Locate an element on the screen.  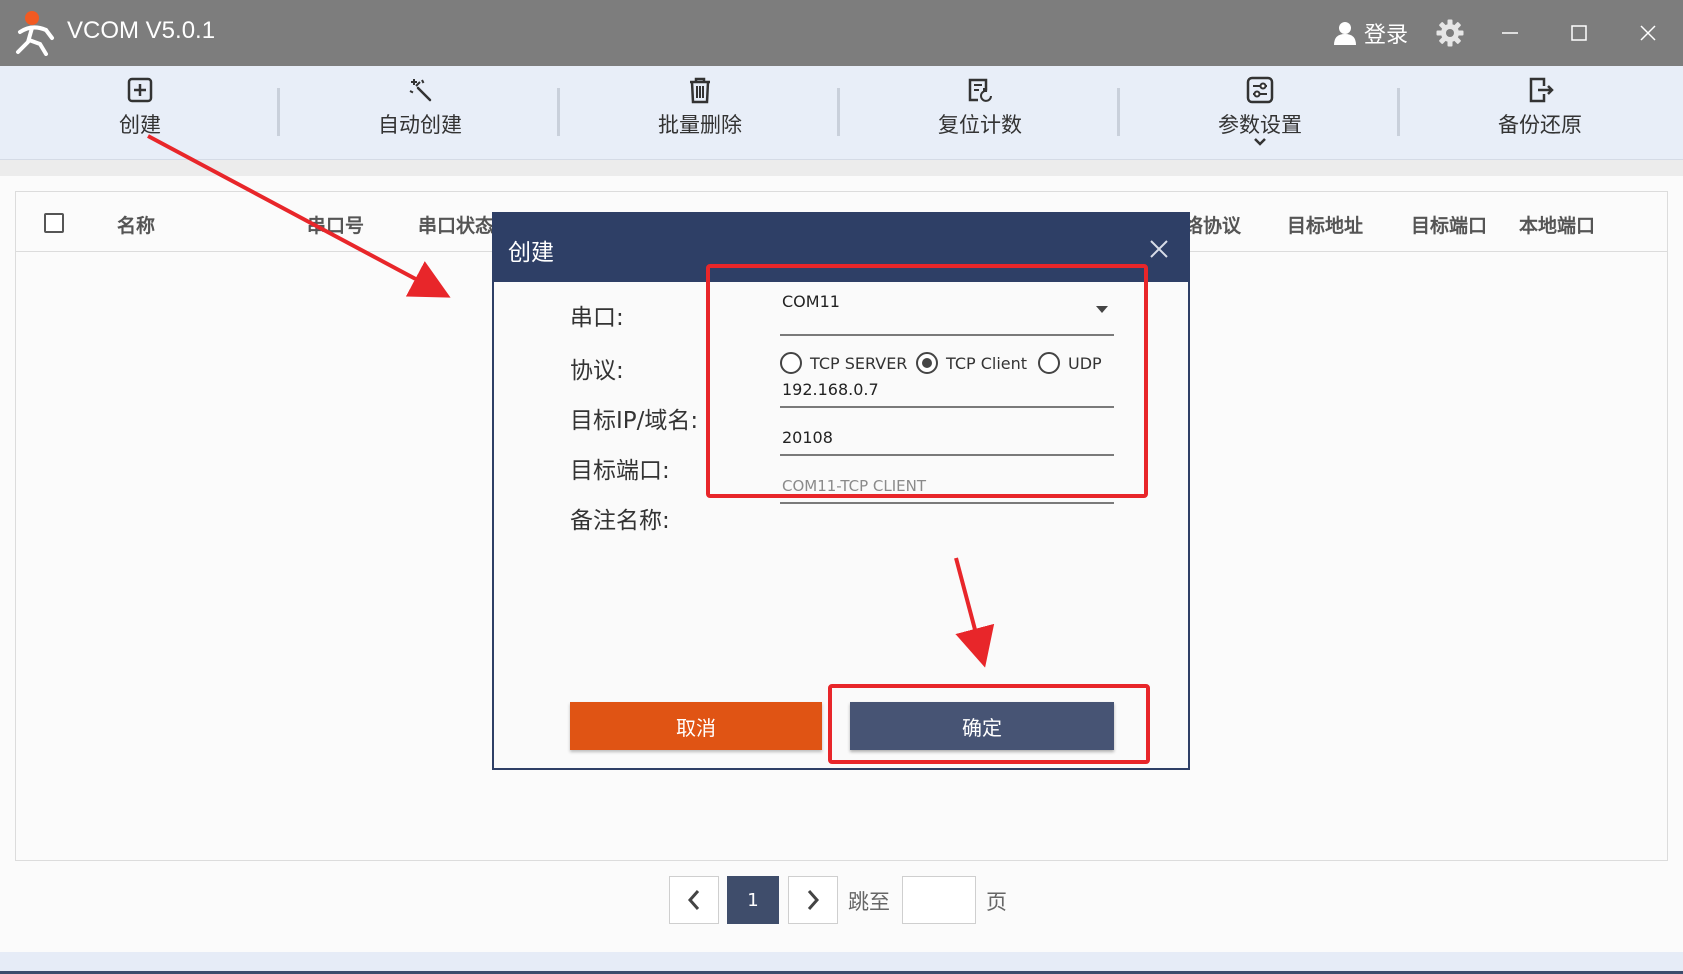
toolbar-label: 创建 is located at coordinates (140, 125).